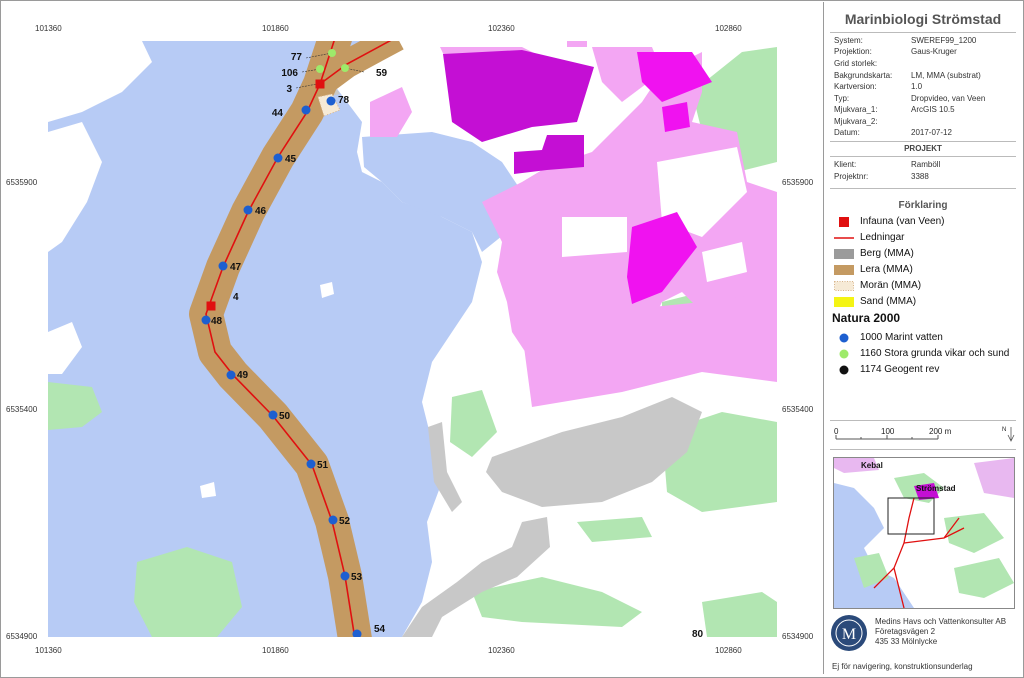 The width and height of the screenshot is (1024, 678). Describe the element at coordinates (902, 666) in the screenshot. I see `disclaimer: Ej för navigering, konstruktionsunderlag` at that location.